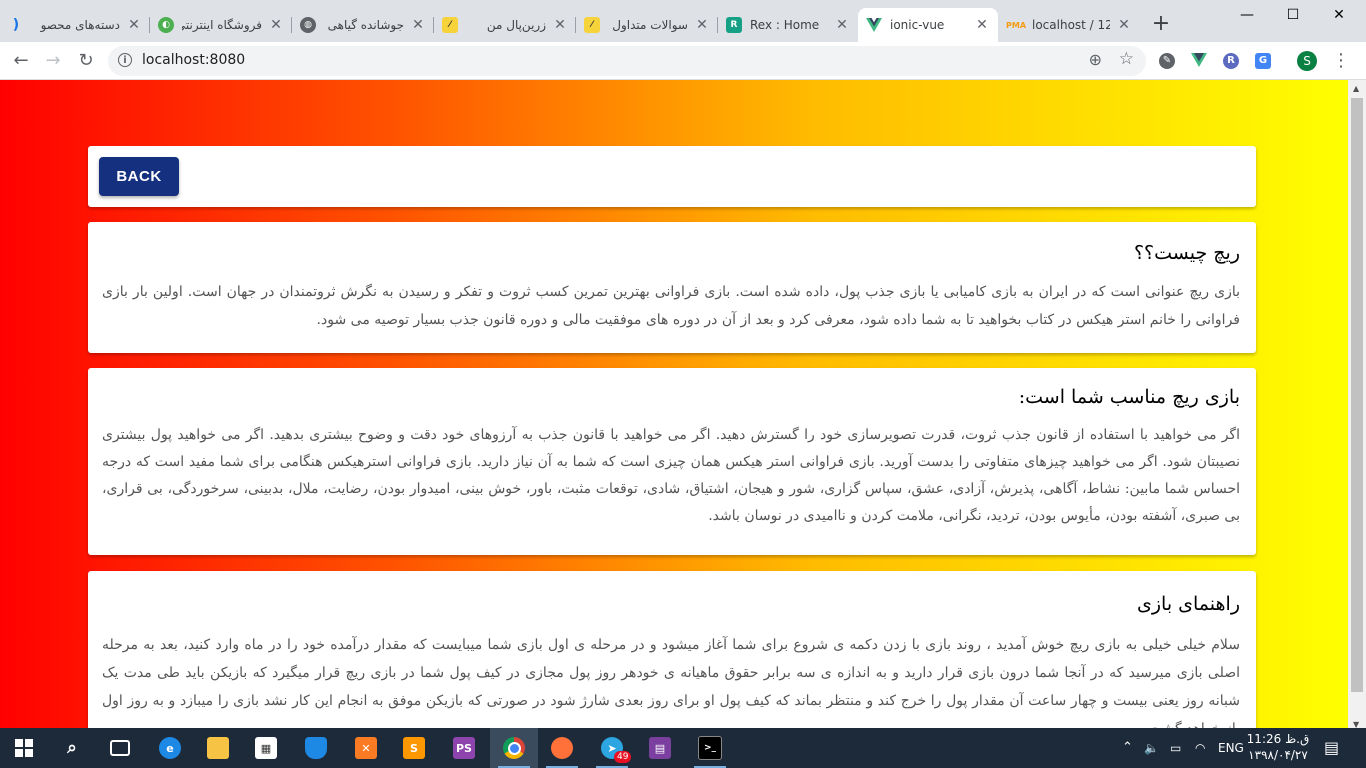 This screenshot has width=1366, height=768. What do you see at coordinates (1357, 395) in the screenshot?
I see `scrollbar-thumb` at bounding box center [1357, 395].